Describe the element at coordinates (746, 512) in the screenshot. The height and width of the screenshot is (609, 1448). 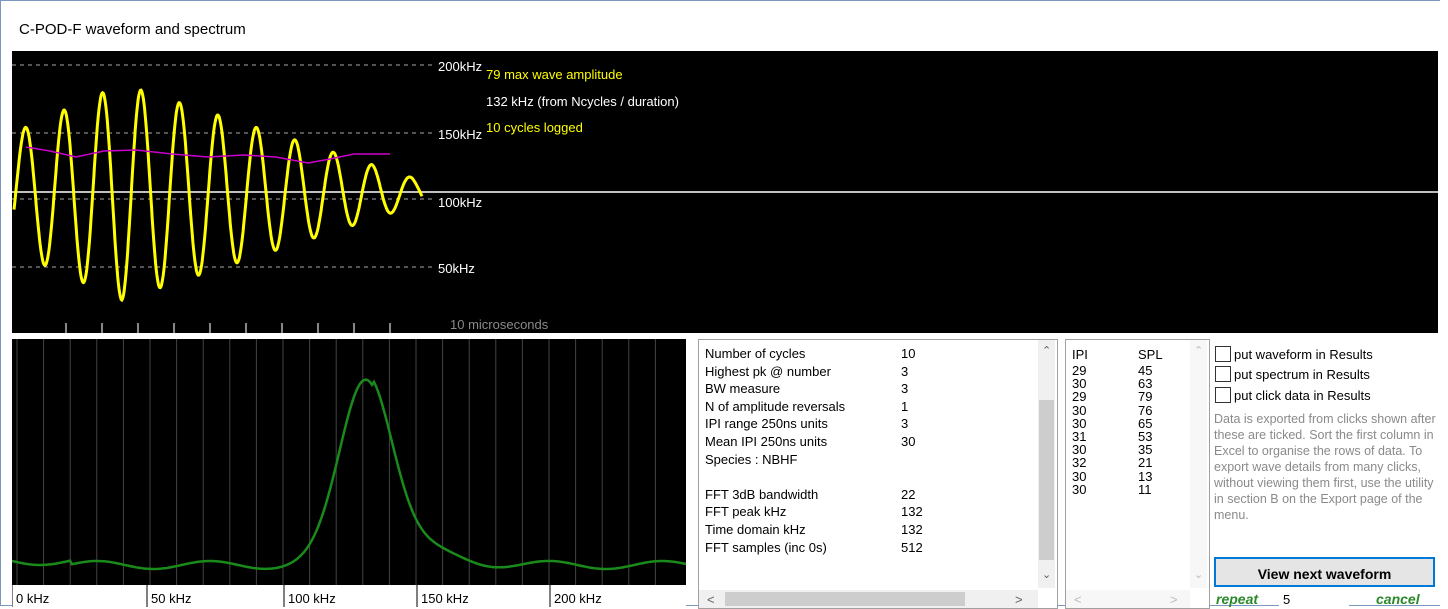
I see `stat-name: FFT peak kHz` at that location.